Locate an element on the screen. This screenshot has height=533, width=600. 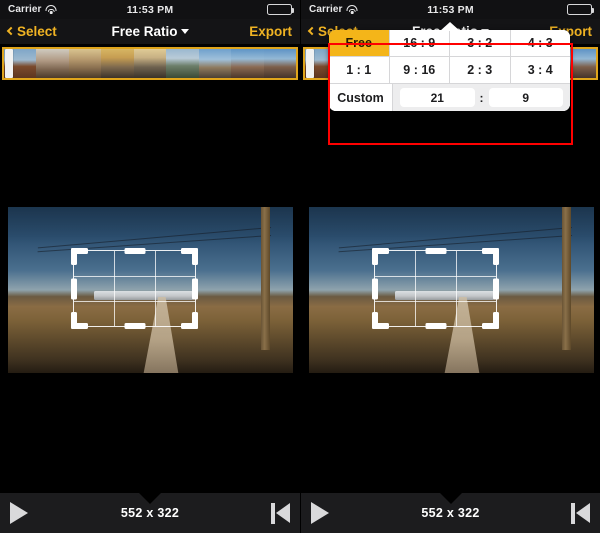
ratio-row: 1 : 1 9 : 16 2 : 3 3 : 4 is located at coordinates (449, 70).